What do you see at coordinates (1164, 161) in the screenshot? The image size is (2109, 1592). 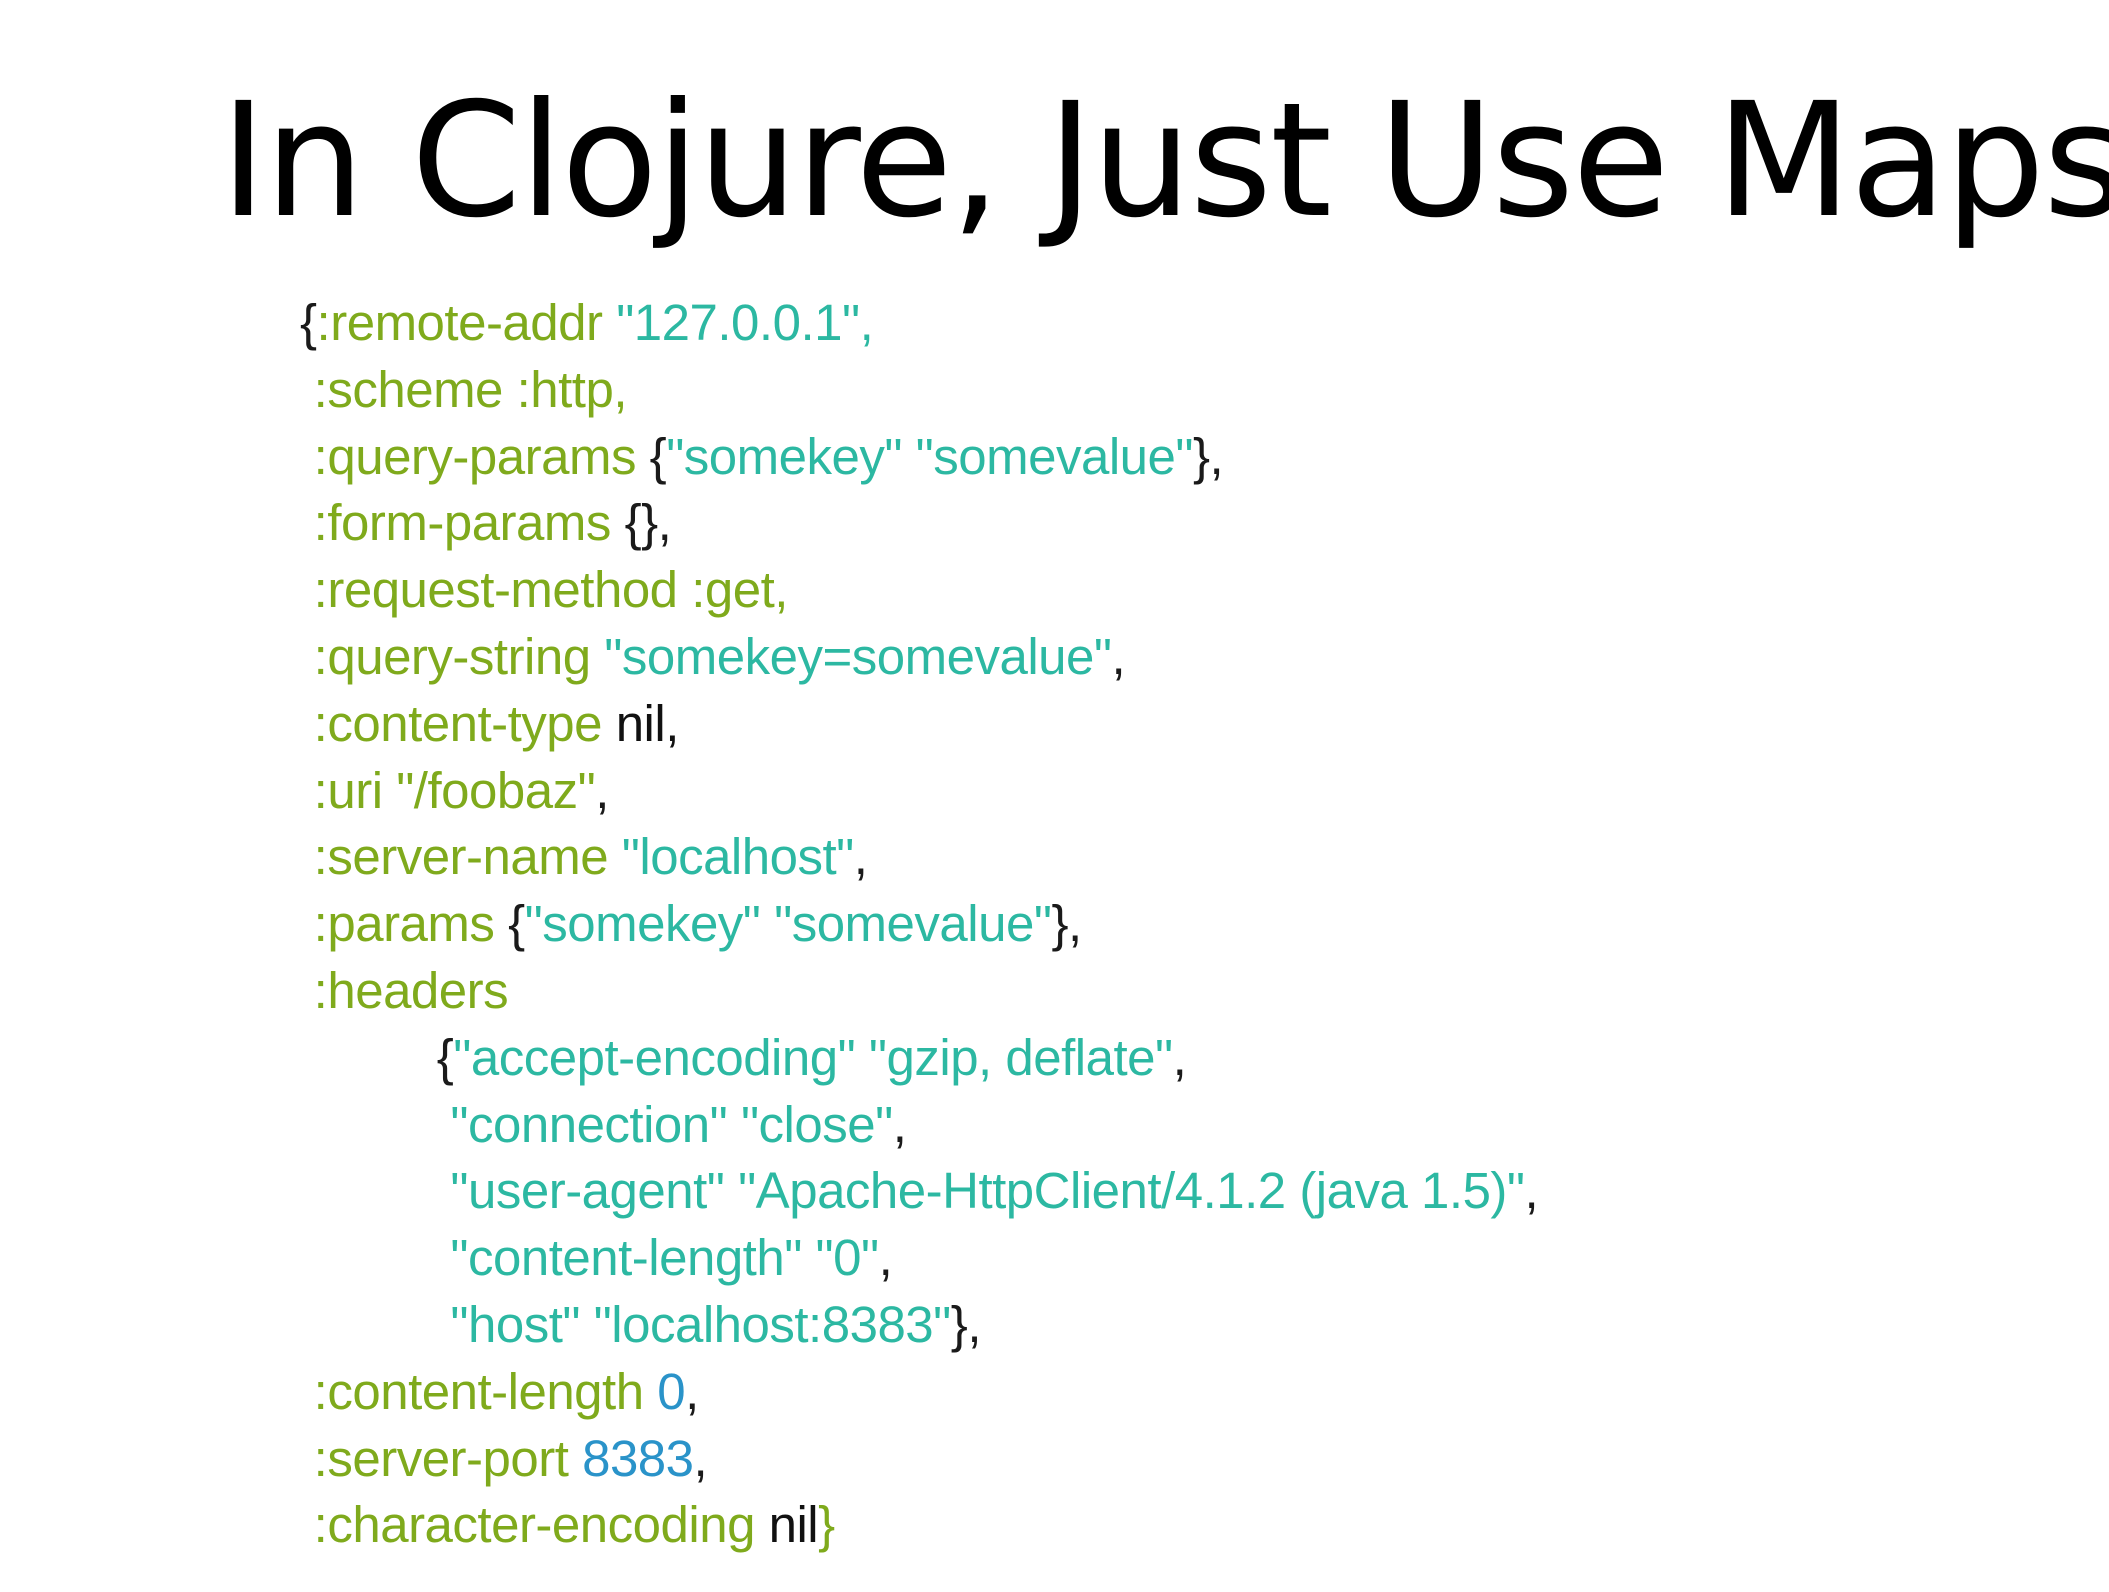 I see `slide-title: In Clojure, Just Use Maps` at bounding box center [1164, 161].